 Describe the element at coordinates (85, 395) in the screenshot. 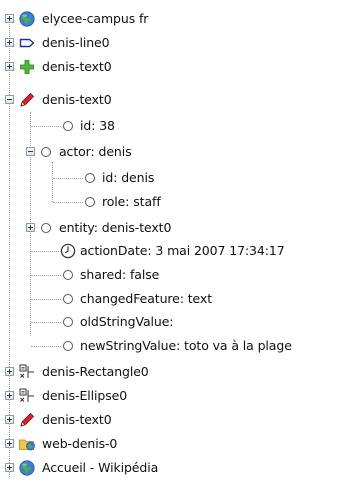

I see `tree-item-label: denis-Ellipse0` at that location.